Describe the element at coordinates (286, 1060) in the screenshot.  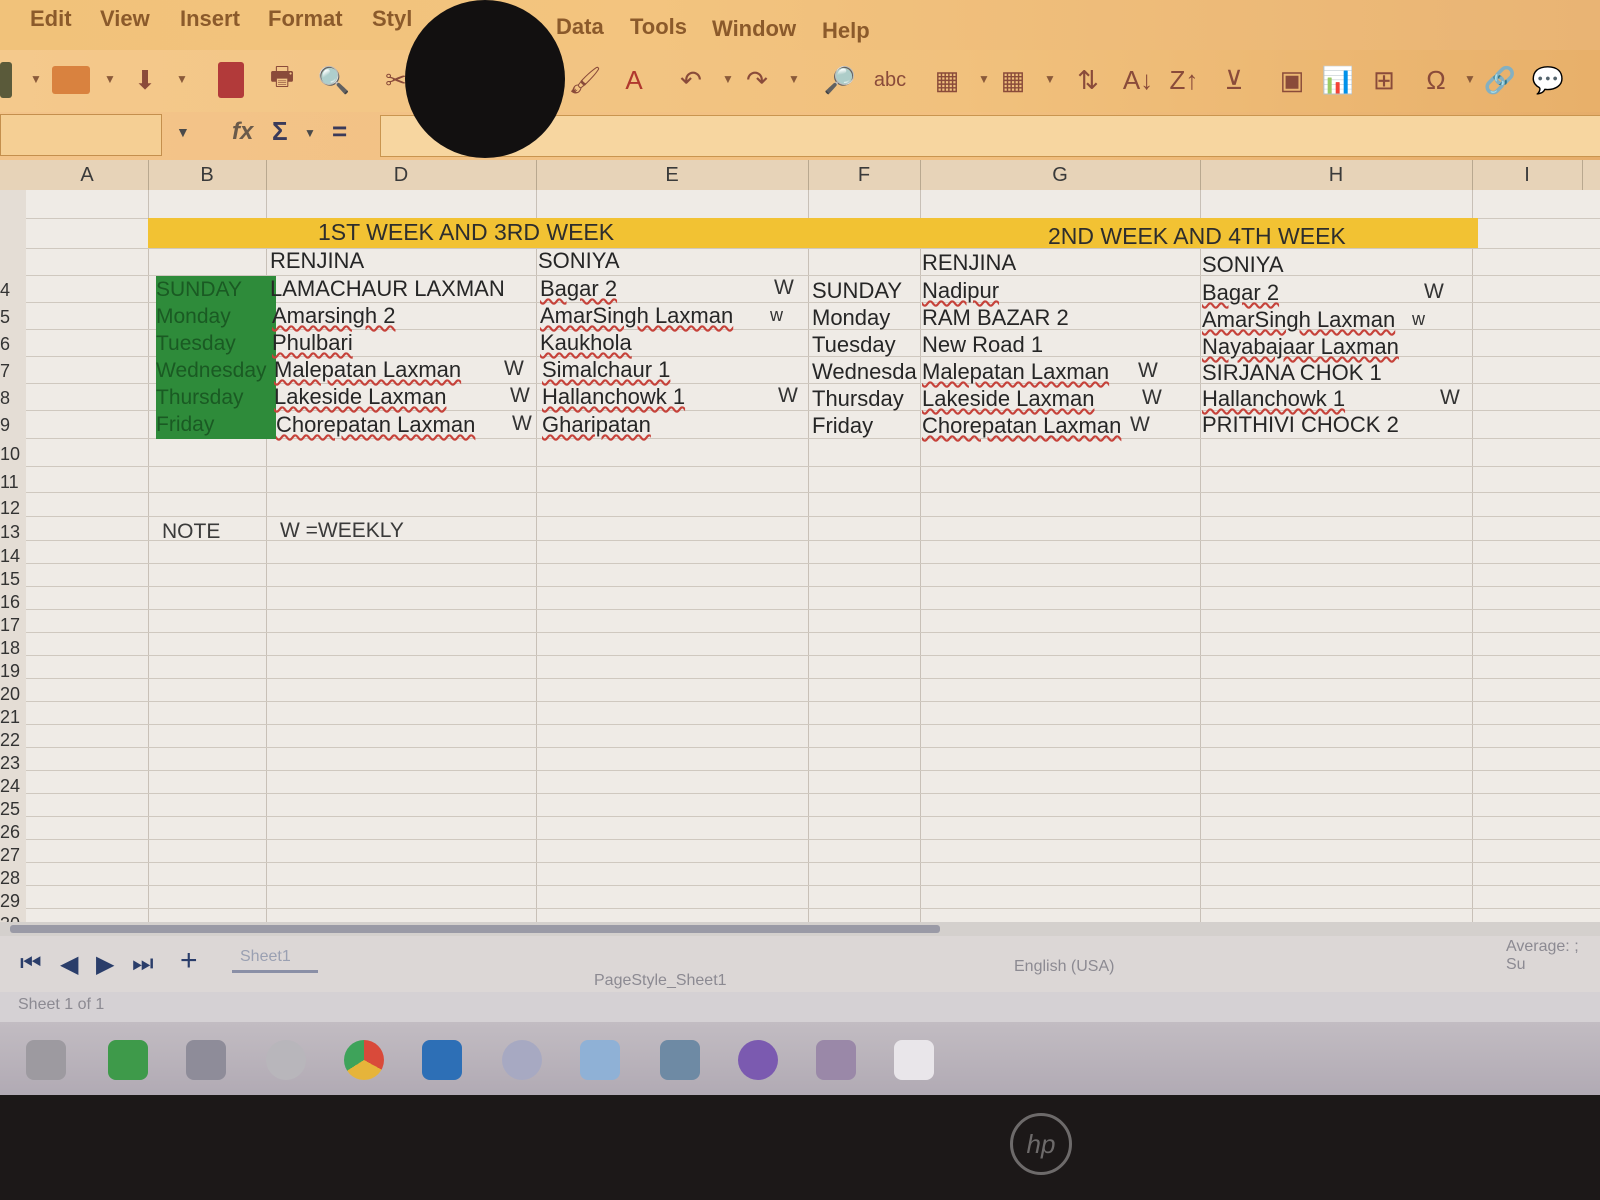
I see `disc-icon` at that location.